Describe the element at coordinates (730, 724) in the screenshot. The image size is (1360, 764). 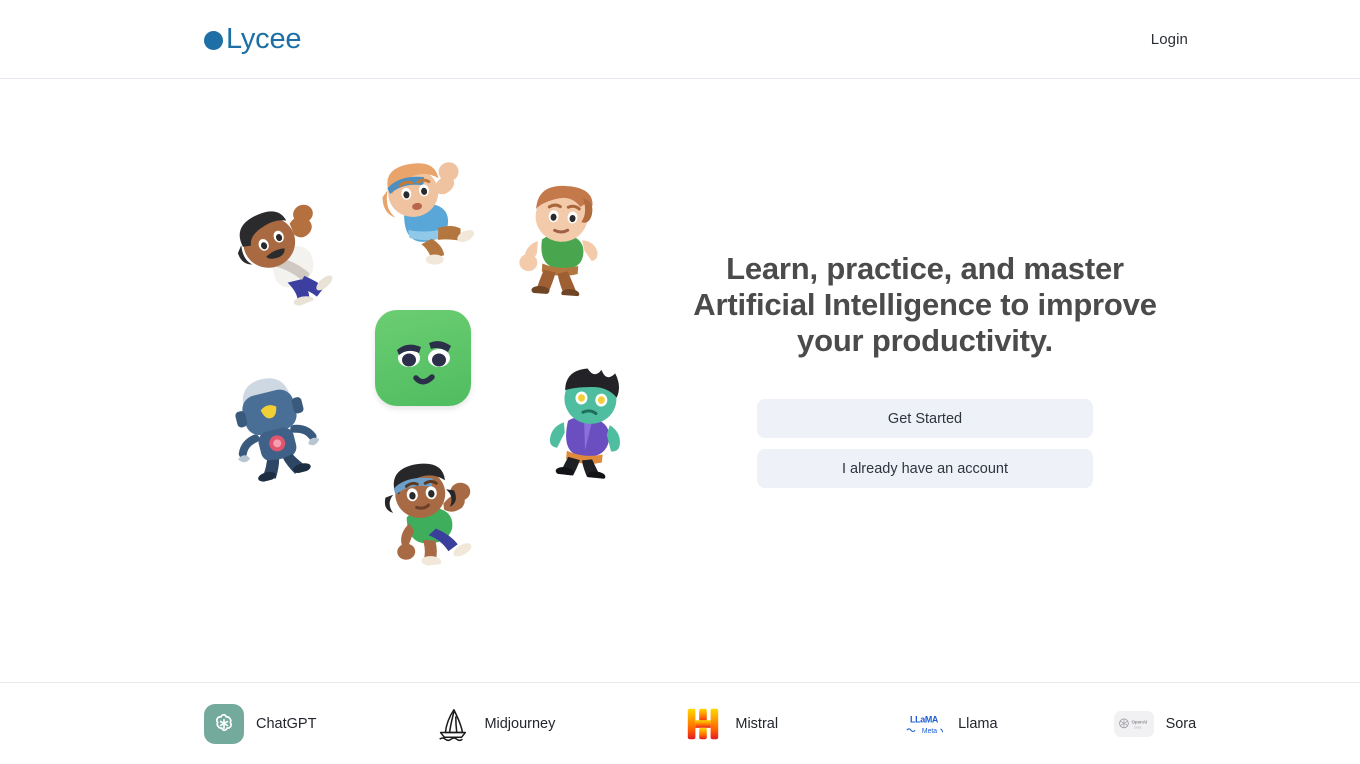
I see `tool-mistral: Mistral` at that location.